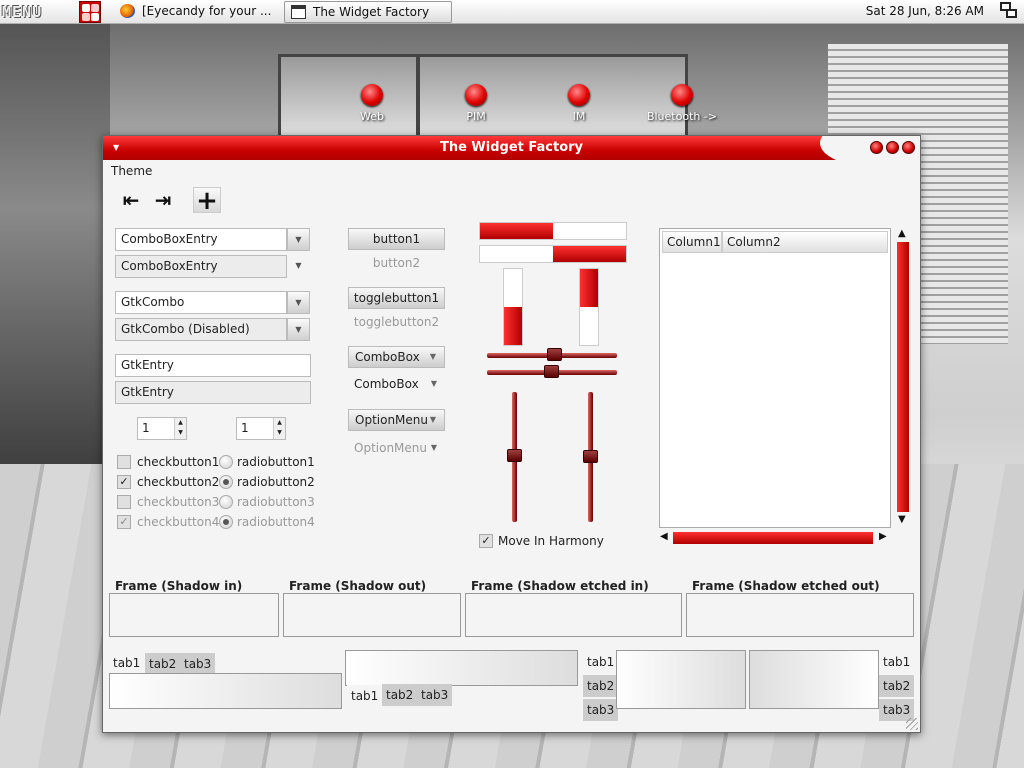  Describe the element at coordinates (55, 254) in the screenshot. I see `wallpaper-left-window` at that location.